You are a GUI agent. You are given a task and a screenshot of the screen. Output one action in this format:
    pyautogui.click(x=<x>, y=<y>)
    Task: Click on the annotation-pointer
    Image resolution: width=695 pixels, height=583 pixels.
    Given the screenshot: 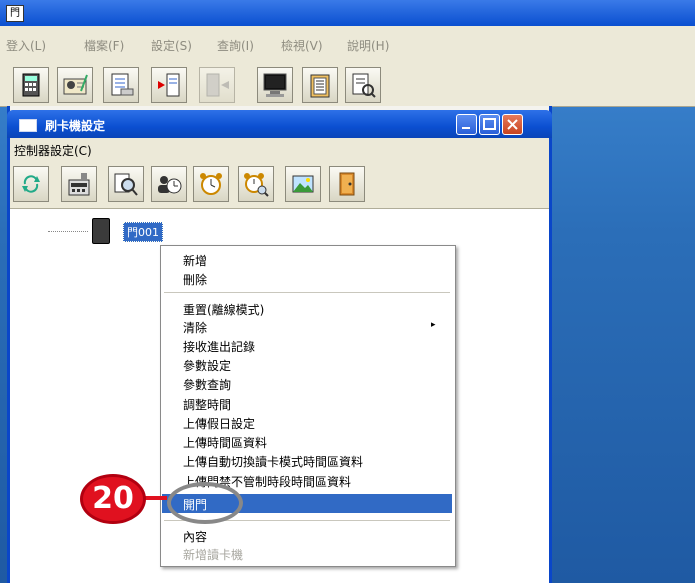 What is the action you would take?
    pyautogui.click(x=156, y=498)
    